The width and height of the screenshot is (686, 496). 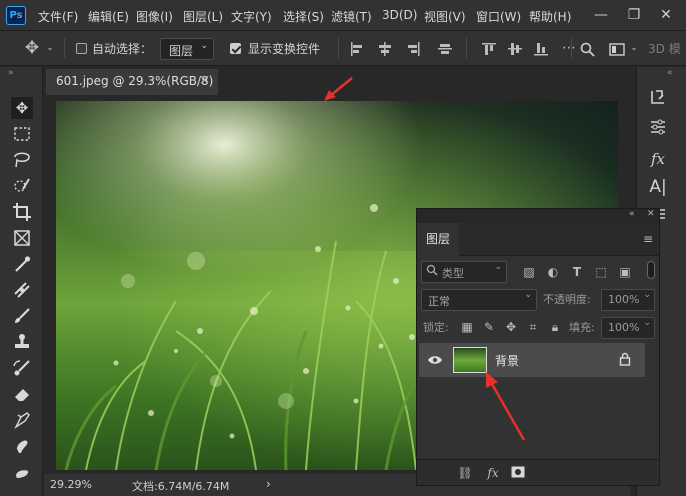 I want to click on sliders-icon, so click(x=658, y=127).